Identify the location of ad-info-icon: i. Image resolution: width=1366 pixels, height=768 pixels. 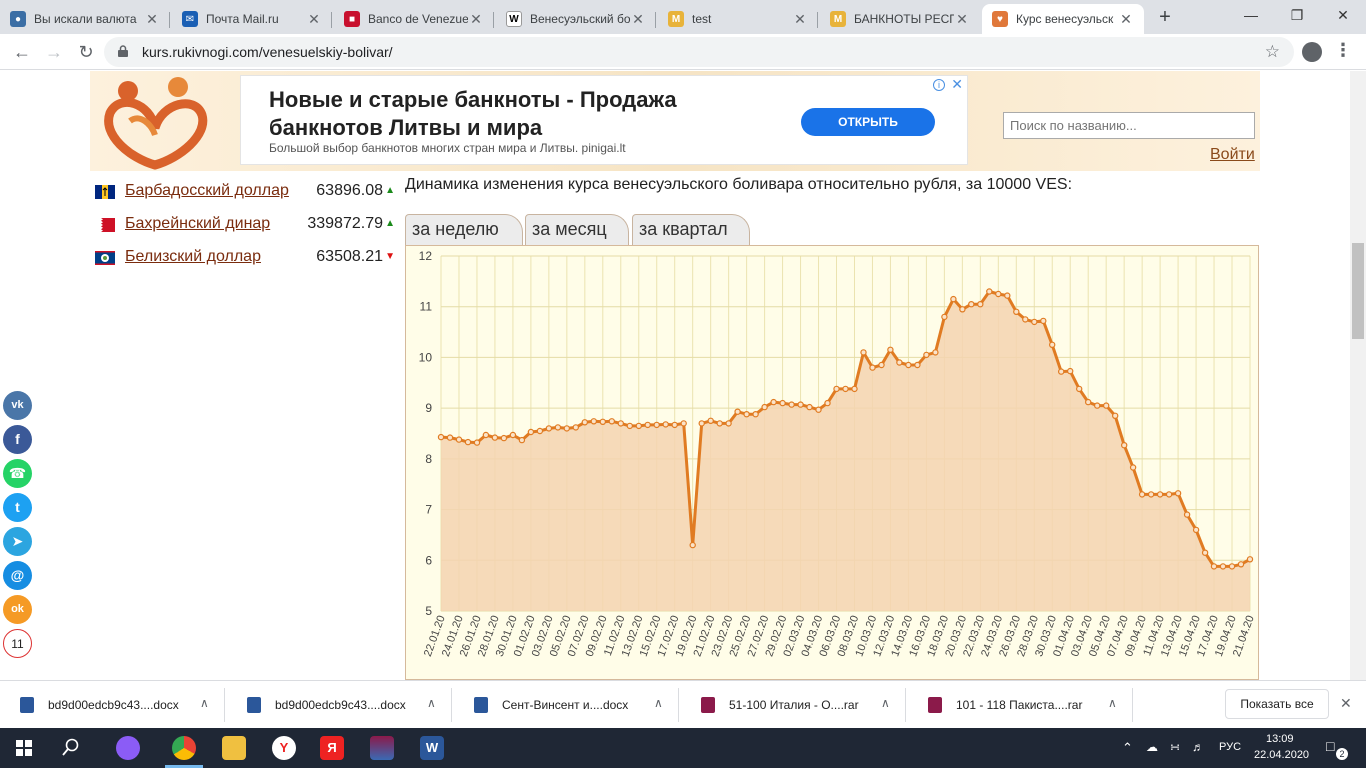
(939, 85).